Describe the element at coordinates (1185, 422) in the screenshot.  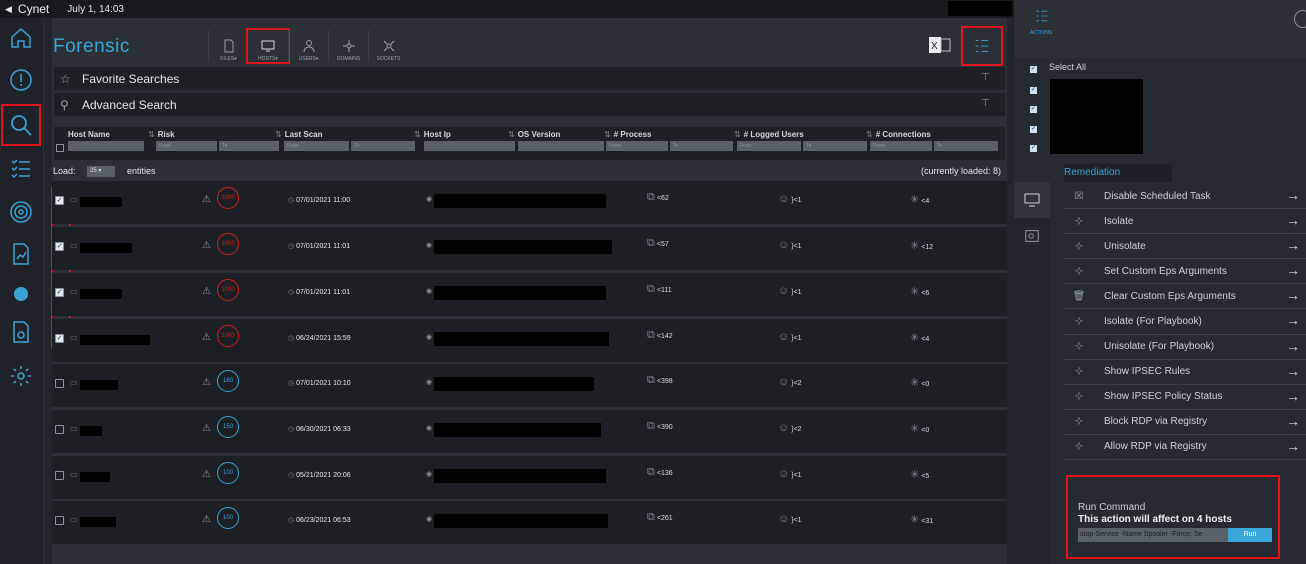
I see `remediation-item: ⊹ Block RDP via Registry →` at that location.